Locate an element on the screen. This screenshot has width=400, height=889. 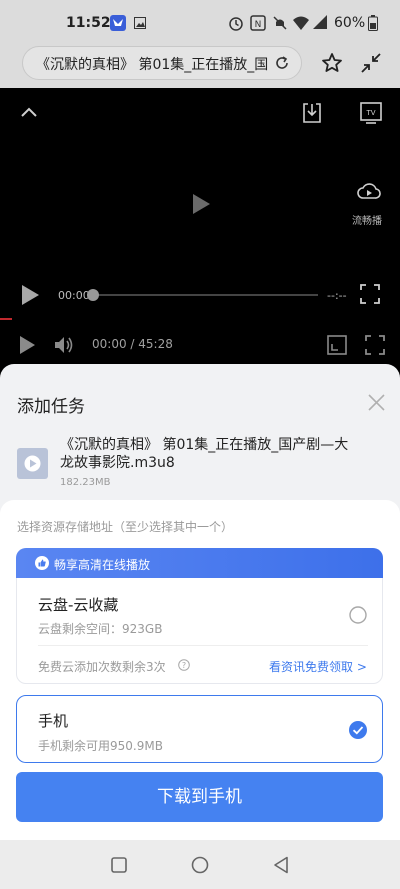
radio-empty-icon is located at coordinates (358, 615).